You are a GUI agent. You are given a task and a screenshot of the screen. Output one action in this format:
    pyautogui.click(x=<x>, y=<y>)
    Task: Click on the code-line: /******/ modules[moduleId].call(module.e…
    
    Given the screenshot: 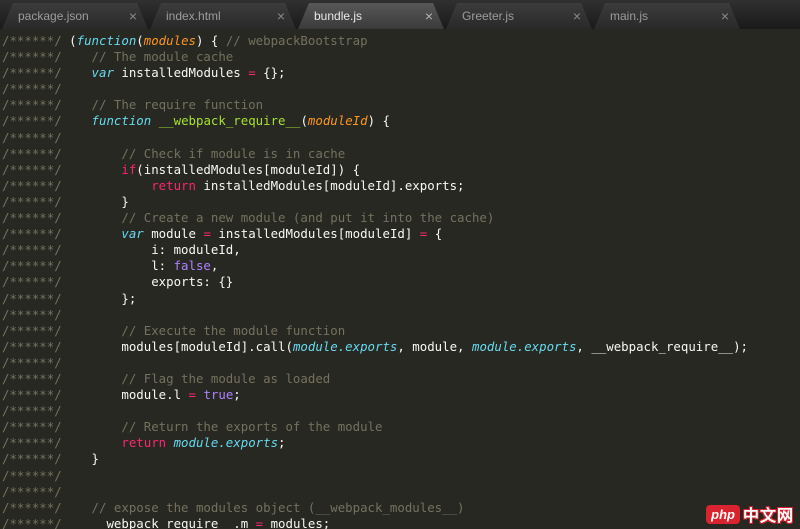 What is the action you would take?
    pyautogui.click(x=401, y=347)
    